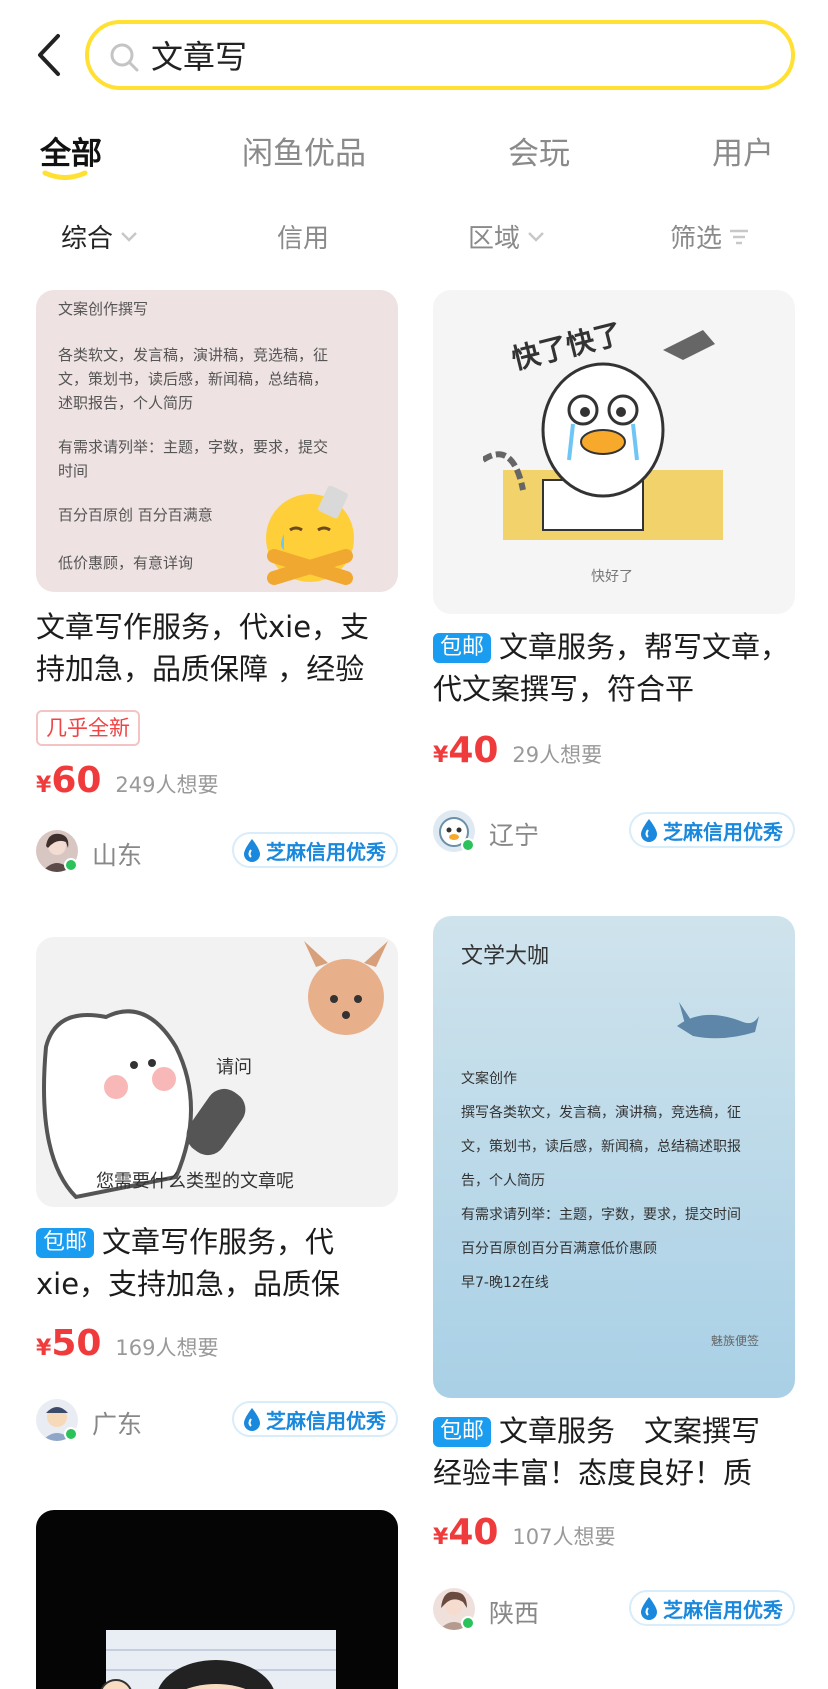 The image size is (828, 1689). Describe the element at coordinates (217, 650) in the screenshot. I see `product-title: 文章写作服务，代xie，支持加急，品质保障 ，经验` at that location.